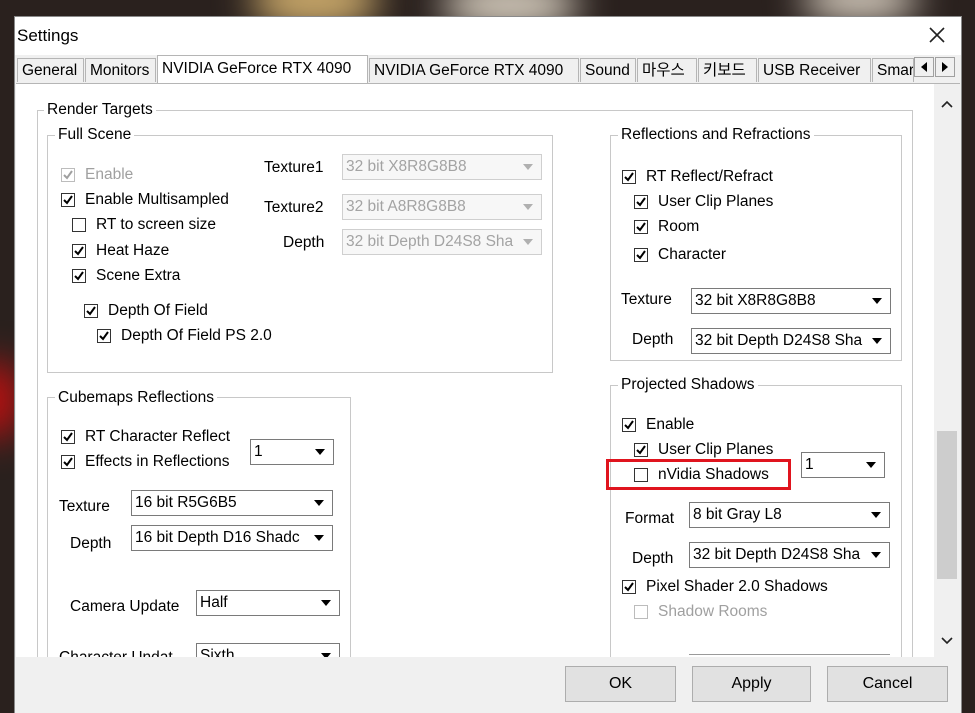  Describe the element at coordinates (646, 299) in the screenshot. I see `reflections-texture-label: Texture` at that location.